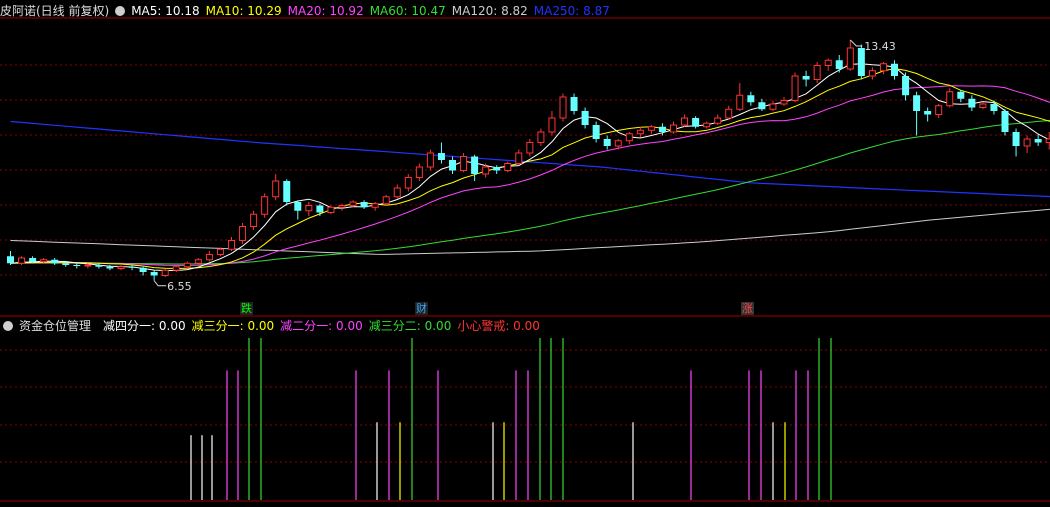 The image size is (1050, 507). What do you see at coordinates (160, 283) in the screenshot?
I see `low-pointer` at bounding box center [160, 283].